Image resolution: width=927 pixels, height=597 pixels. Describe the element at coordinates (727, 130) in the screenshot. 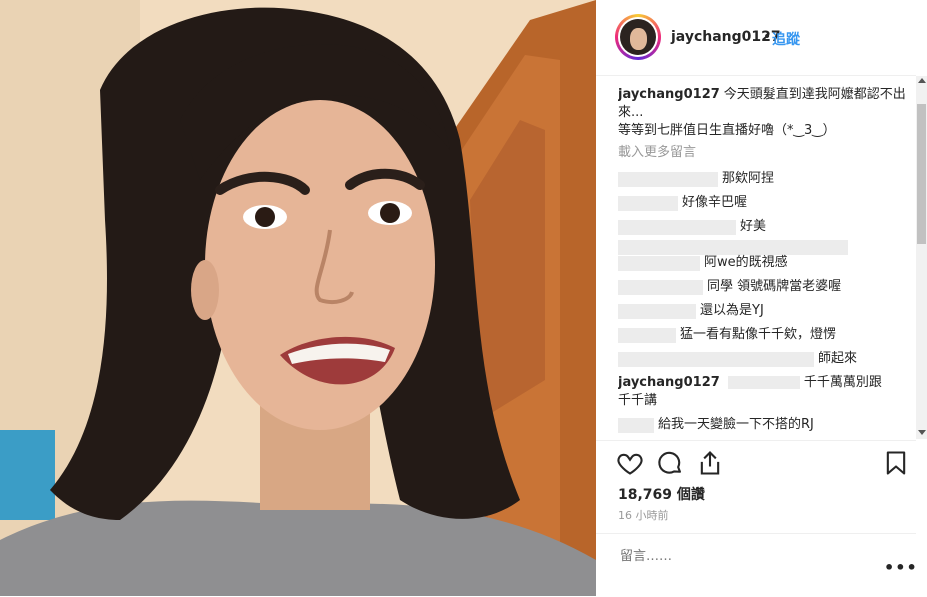

I see `caption-text-2: 等等到七胖值日生直播好嚕（*‿3‿）` at that location.